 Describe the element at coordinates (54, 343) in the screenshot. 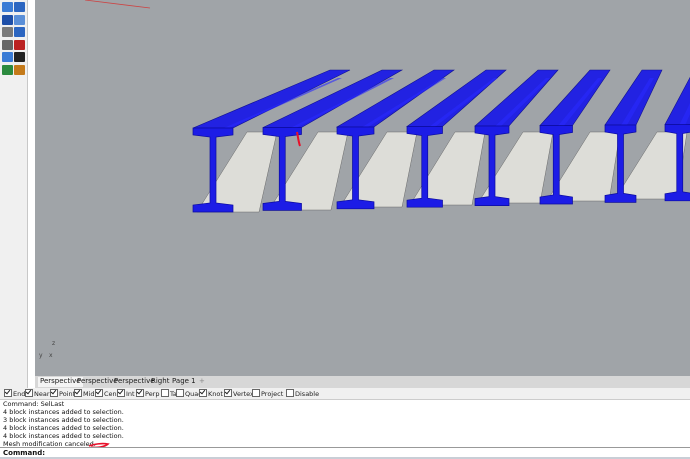

I see `axis-z-label: z` at that location.